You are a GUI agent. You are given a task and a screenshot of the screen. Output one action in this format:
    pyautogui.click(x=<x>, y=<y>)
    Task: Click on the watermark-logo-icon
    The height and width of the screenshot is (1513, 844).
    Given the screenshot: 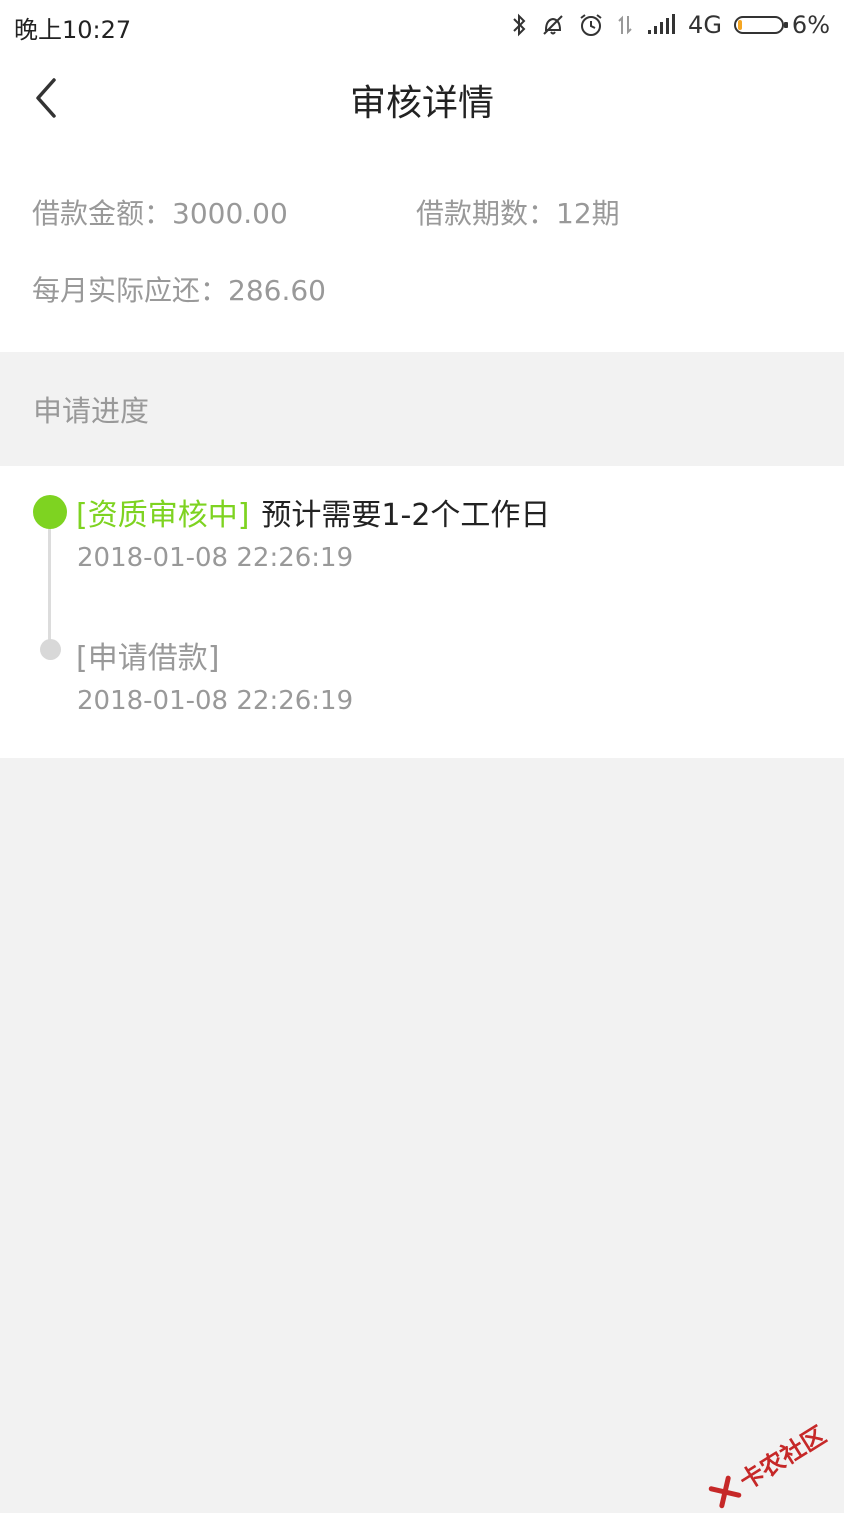 What is the action you would take?
    pyautogui.click(x=725, y=1491)
    